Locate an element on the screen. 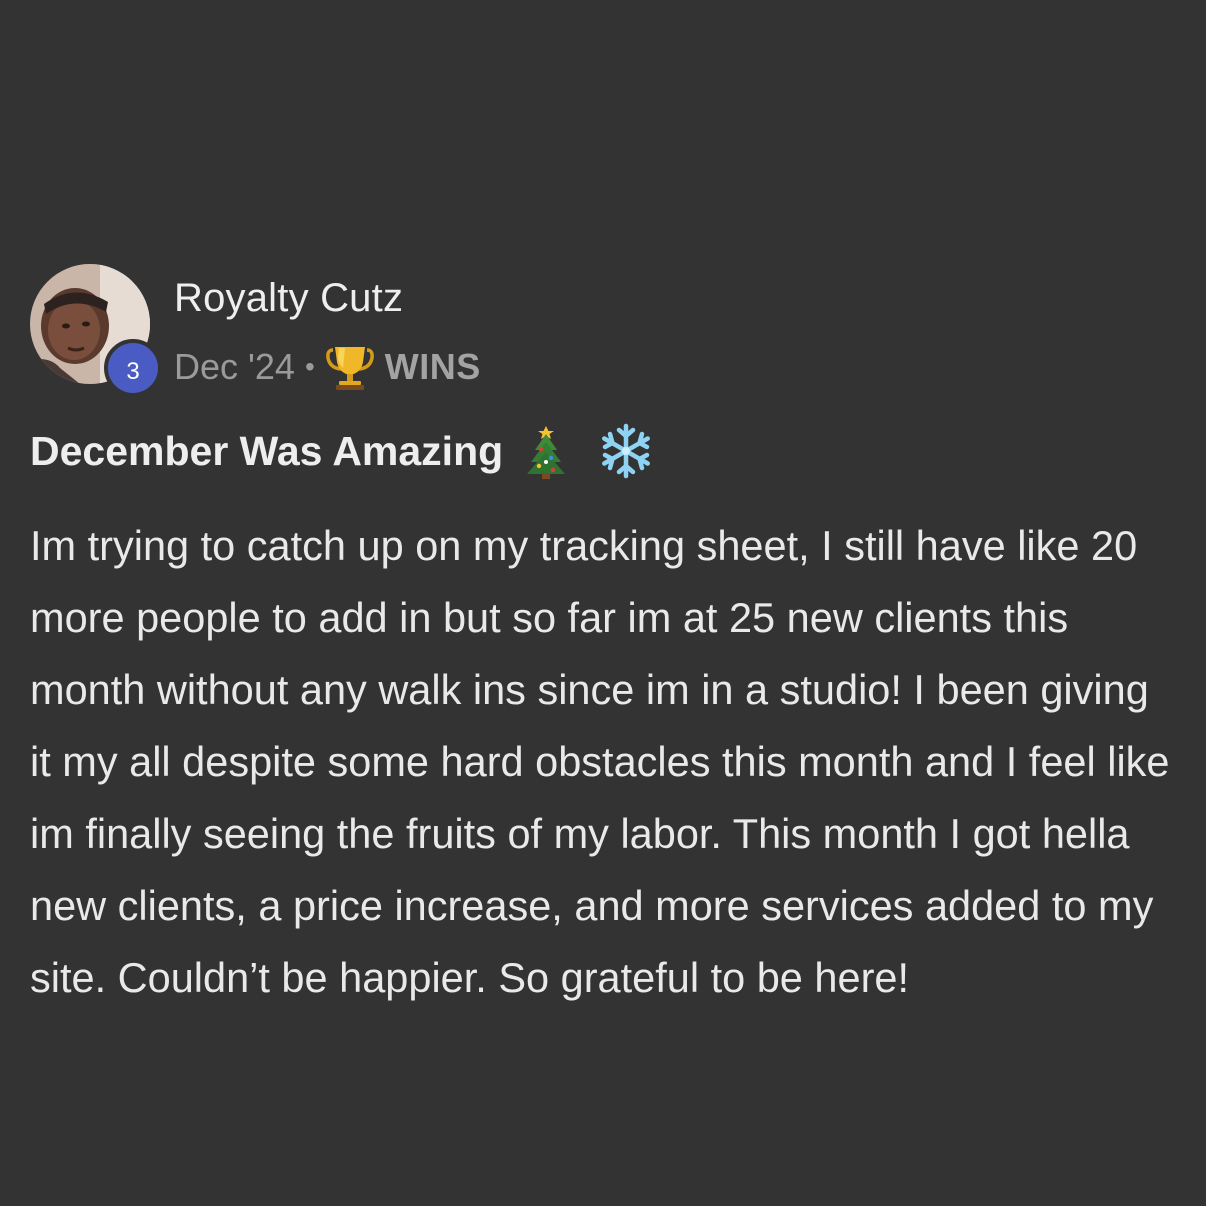  post-date: Dec '24 is located at coordinates (234, 366).